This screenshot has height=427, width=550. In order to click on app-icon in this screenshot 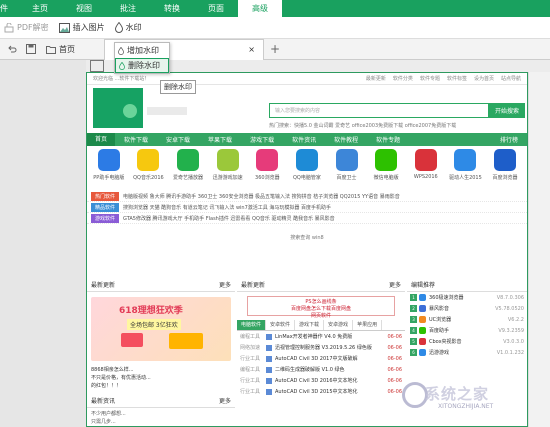, I will do `click(505, 160)`.